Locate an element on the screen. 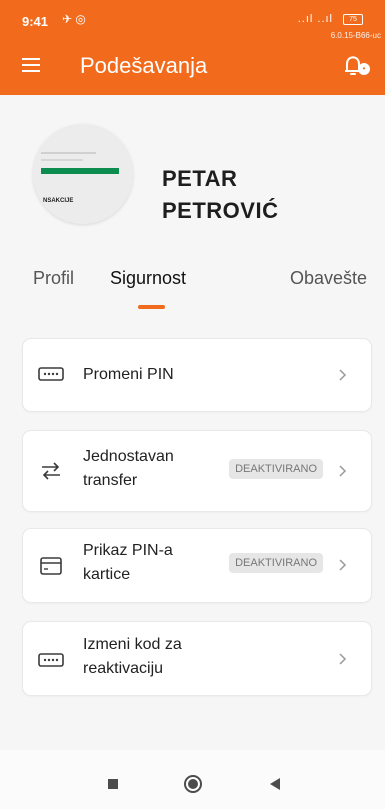  hamburger-menu-icon is located at coordinates (31, 65).